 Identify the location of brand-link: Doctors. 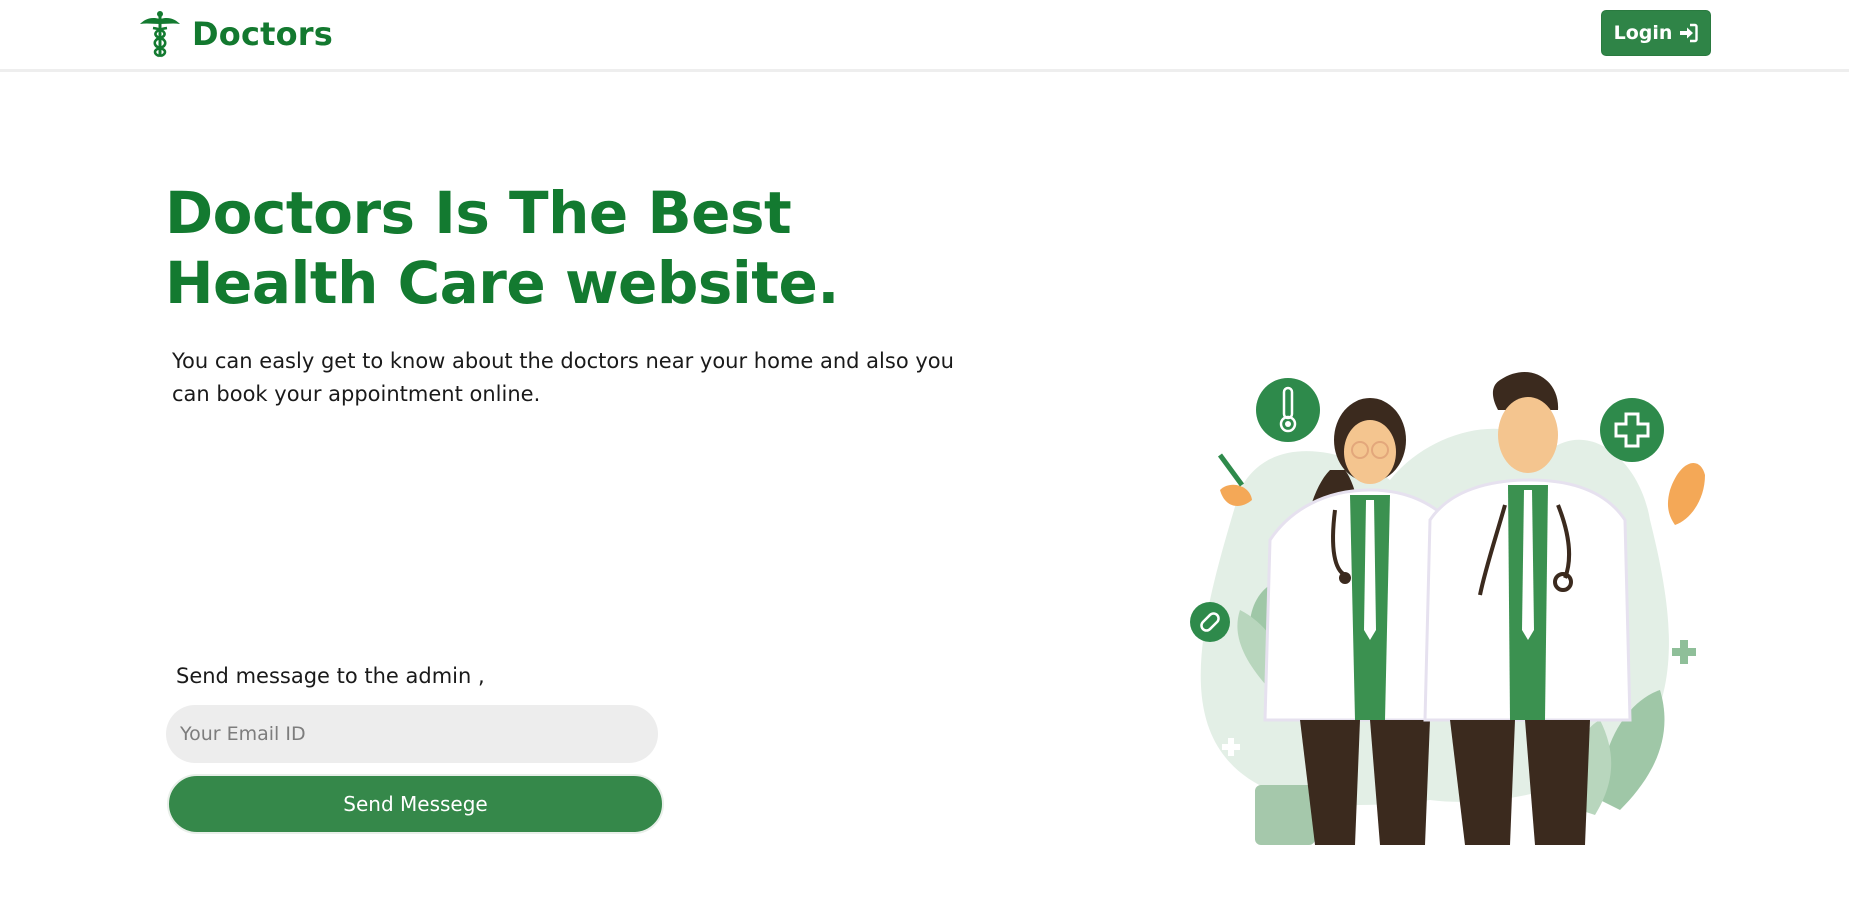
(235, 34).